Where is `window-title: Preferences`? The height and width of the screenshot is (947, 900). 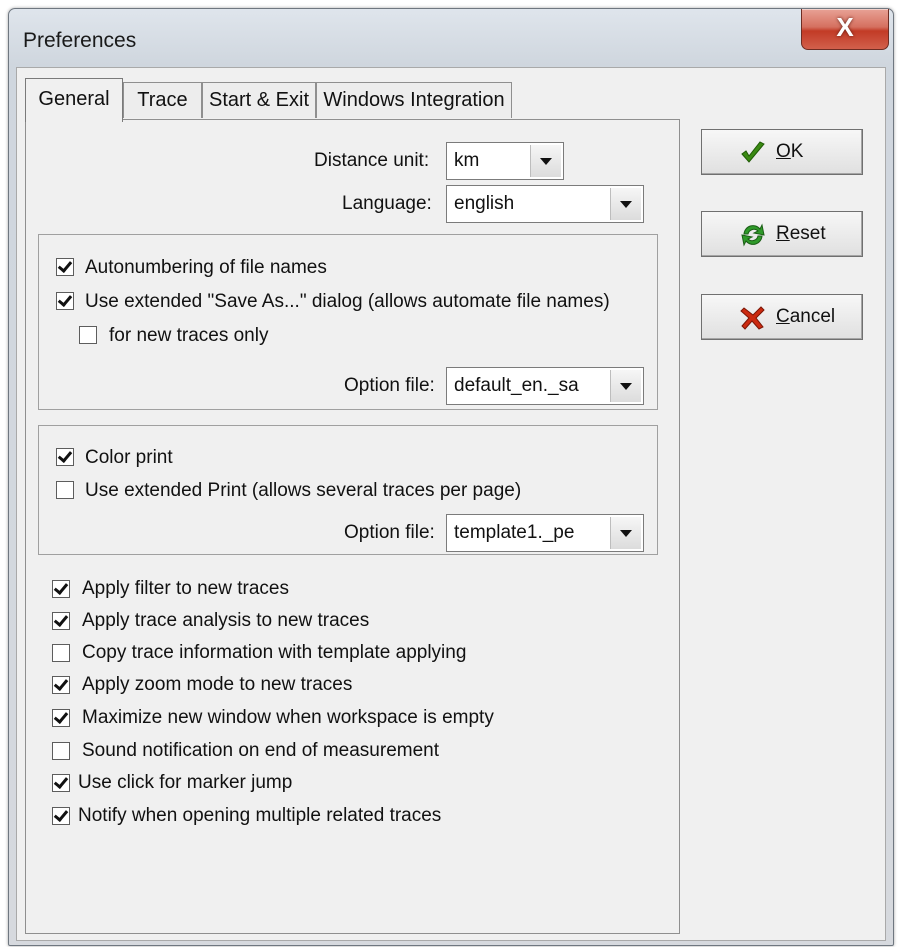
window-title: Preferences is located at coordinates (80, 40).